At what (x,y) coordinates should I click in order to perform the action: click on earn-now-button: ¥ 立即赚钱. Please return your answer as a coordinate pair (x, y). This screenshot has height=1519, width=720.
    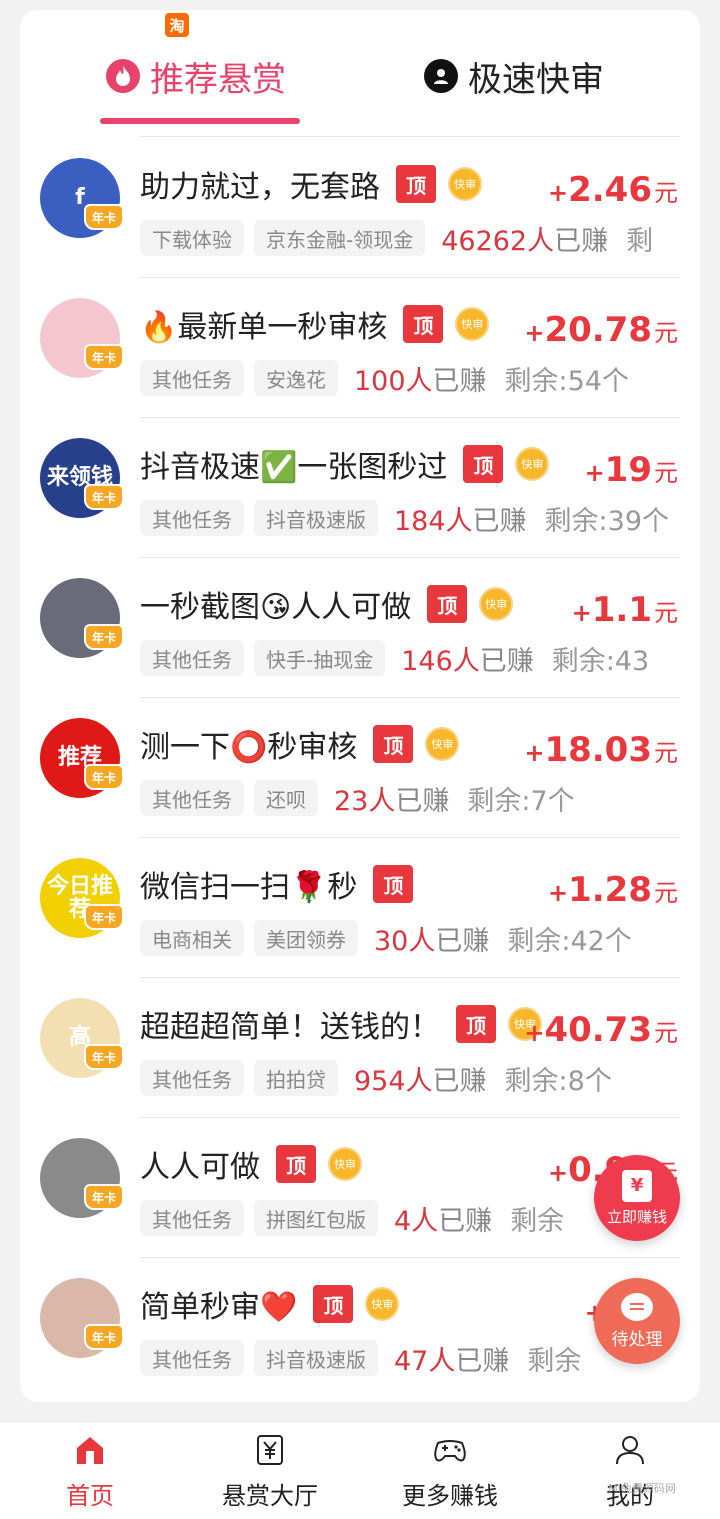
    Looking at the image, I should click on (637, 1198).